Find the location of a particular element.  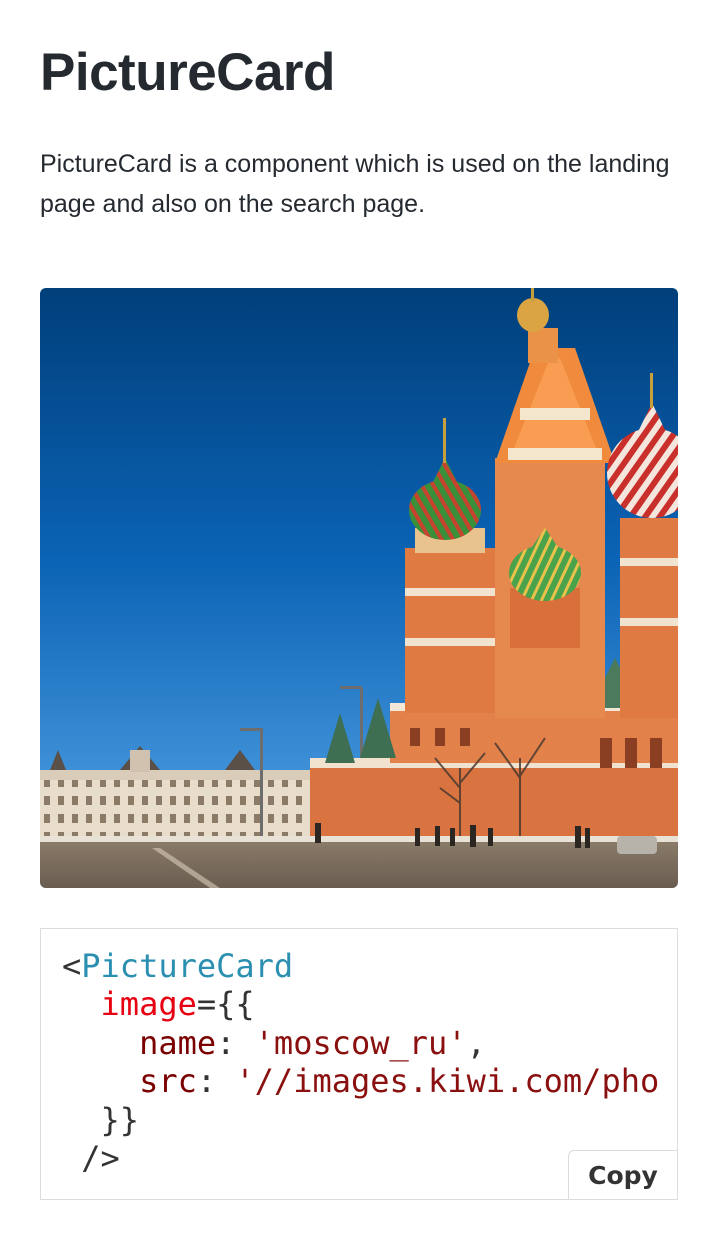

code-line: name: 'moscow_ru', is located at coordinates (274, 1043).